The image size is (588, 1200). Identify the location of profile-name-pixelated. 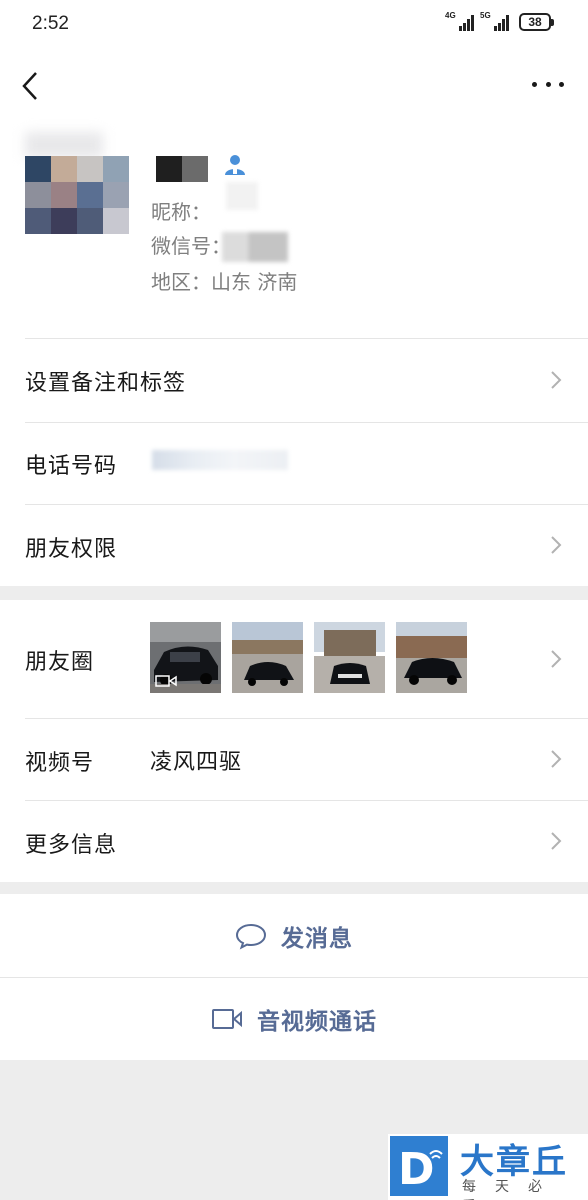
(182, 169).